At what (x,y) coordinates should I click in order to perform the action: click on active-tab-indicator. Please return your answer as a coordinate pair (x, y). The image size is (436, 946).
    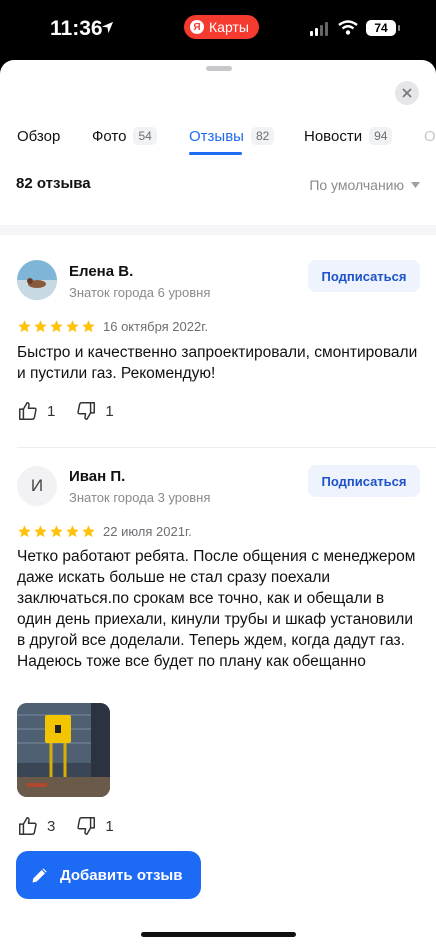
    Looking at the image, I should click on (215, 153).